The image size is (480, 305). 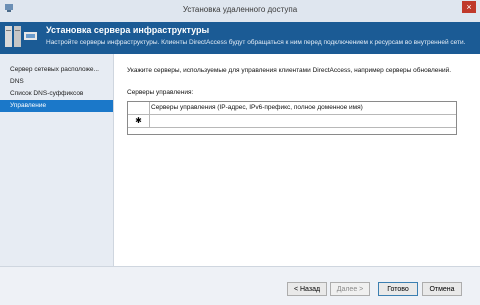 I want to click on grid-new-row: ✱, so click(x=292, y=121).